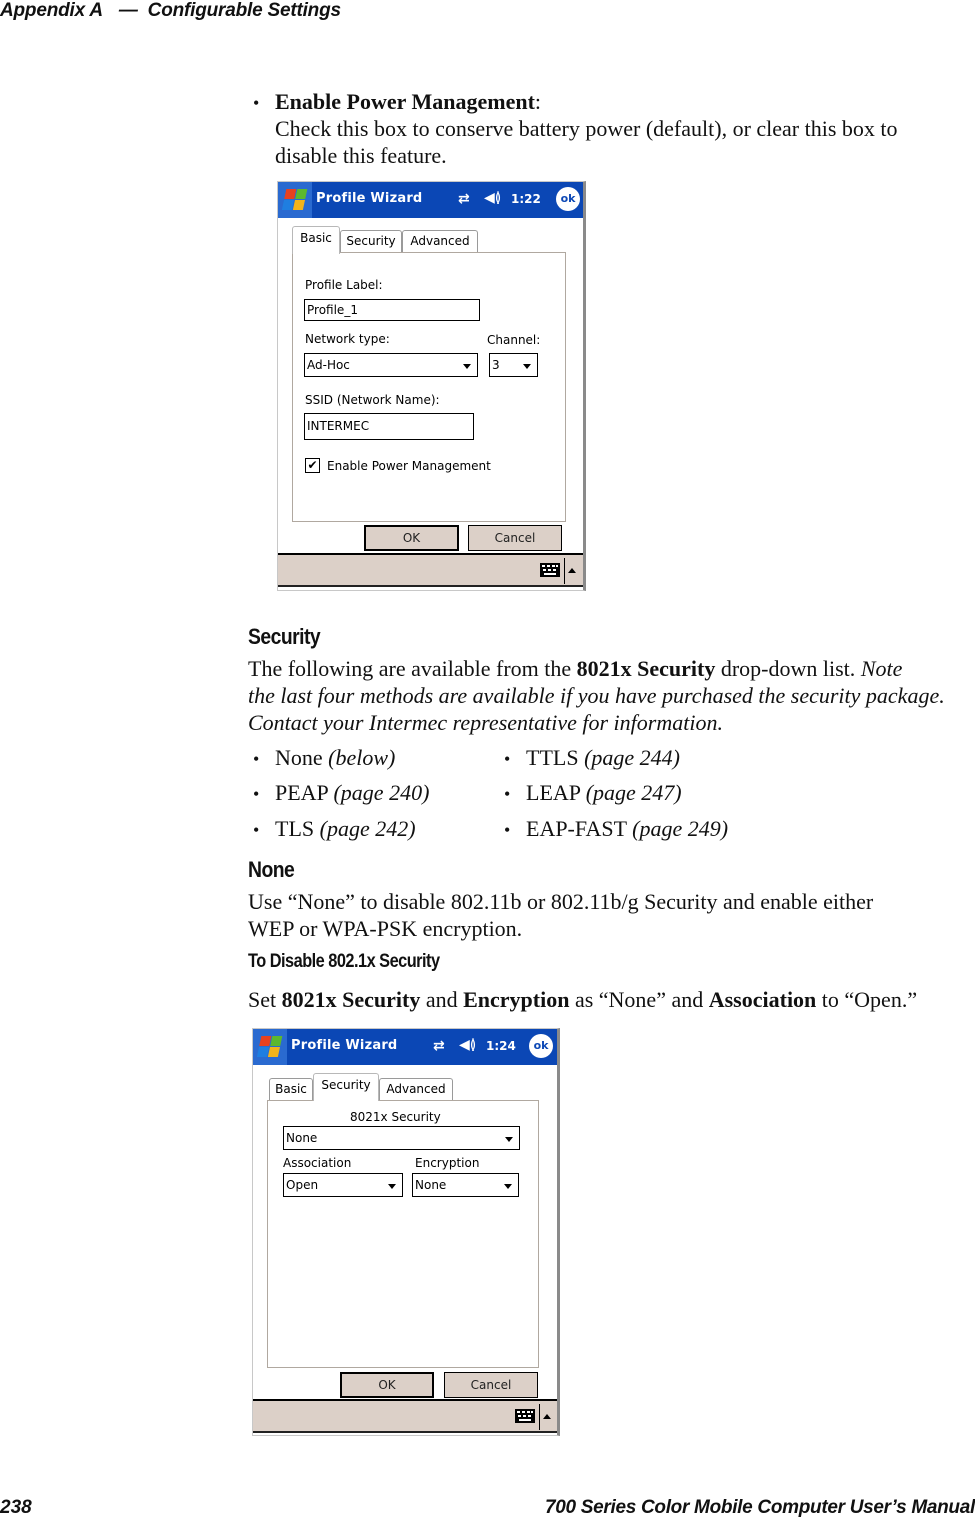 This screenshot has width=975, height=1521. What do you see at coordinates (343, 1185) in the screenshot?
I see `association-dropdown: Open` at bounding box center [343, 1185].